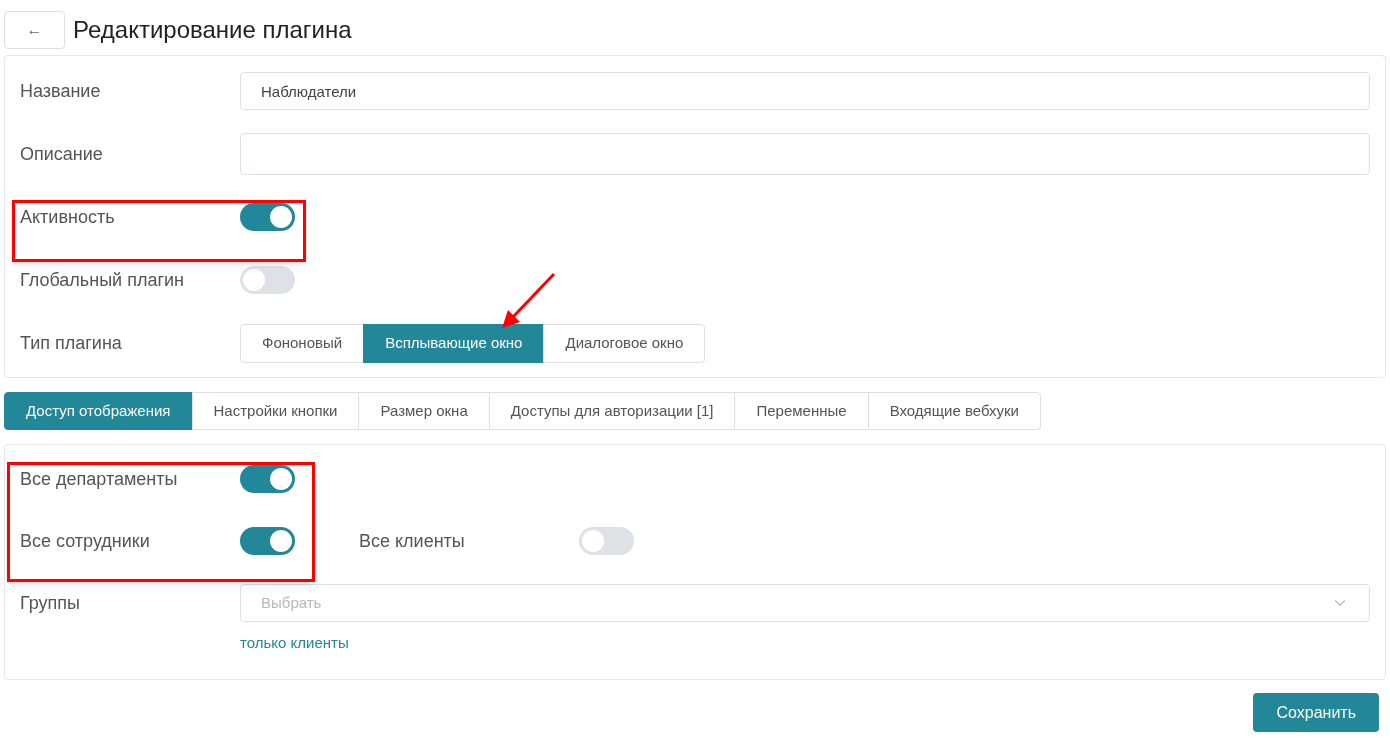 Image resolution: width=1390 pixels, height=754 pixels. I want to click on plugin-type-option: Фононовый, so click(302, 343).